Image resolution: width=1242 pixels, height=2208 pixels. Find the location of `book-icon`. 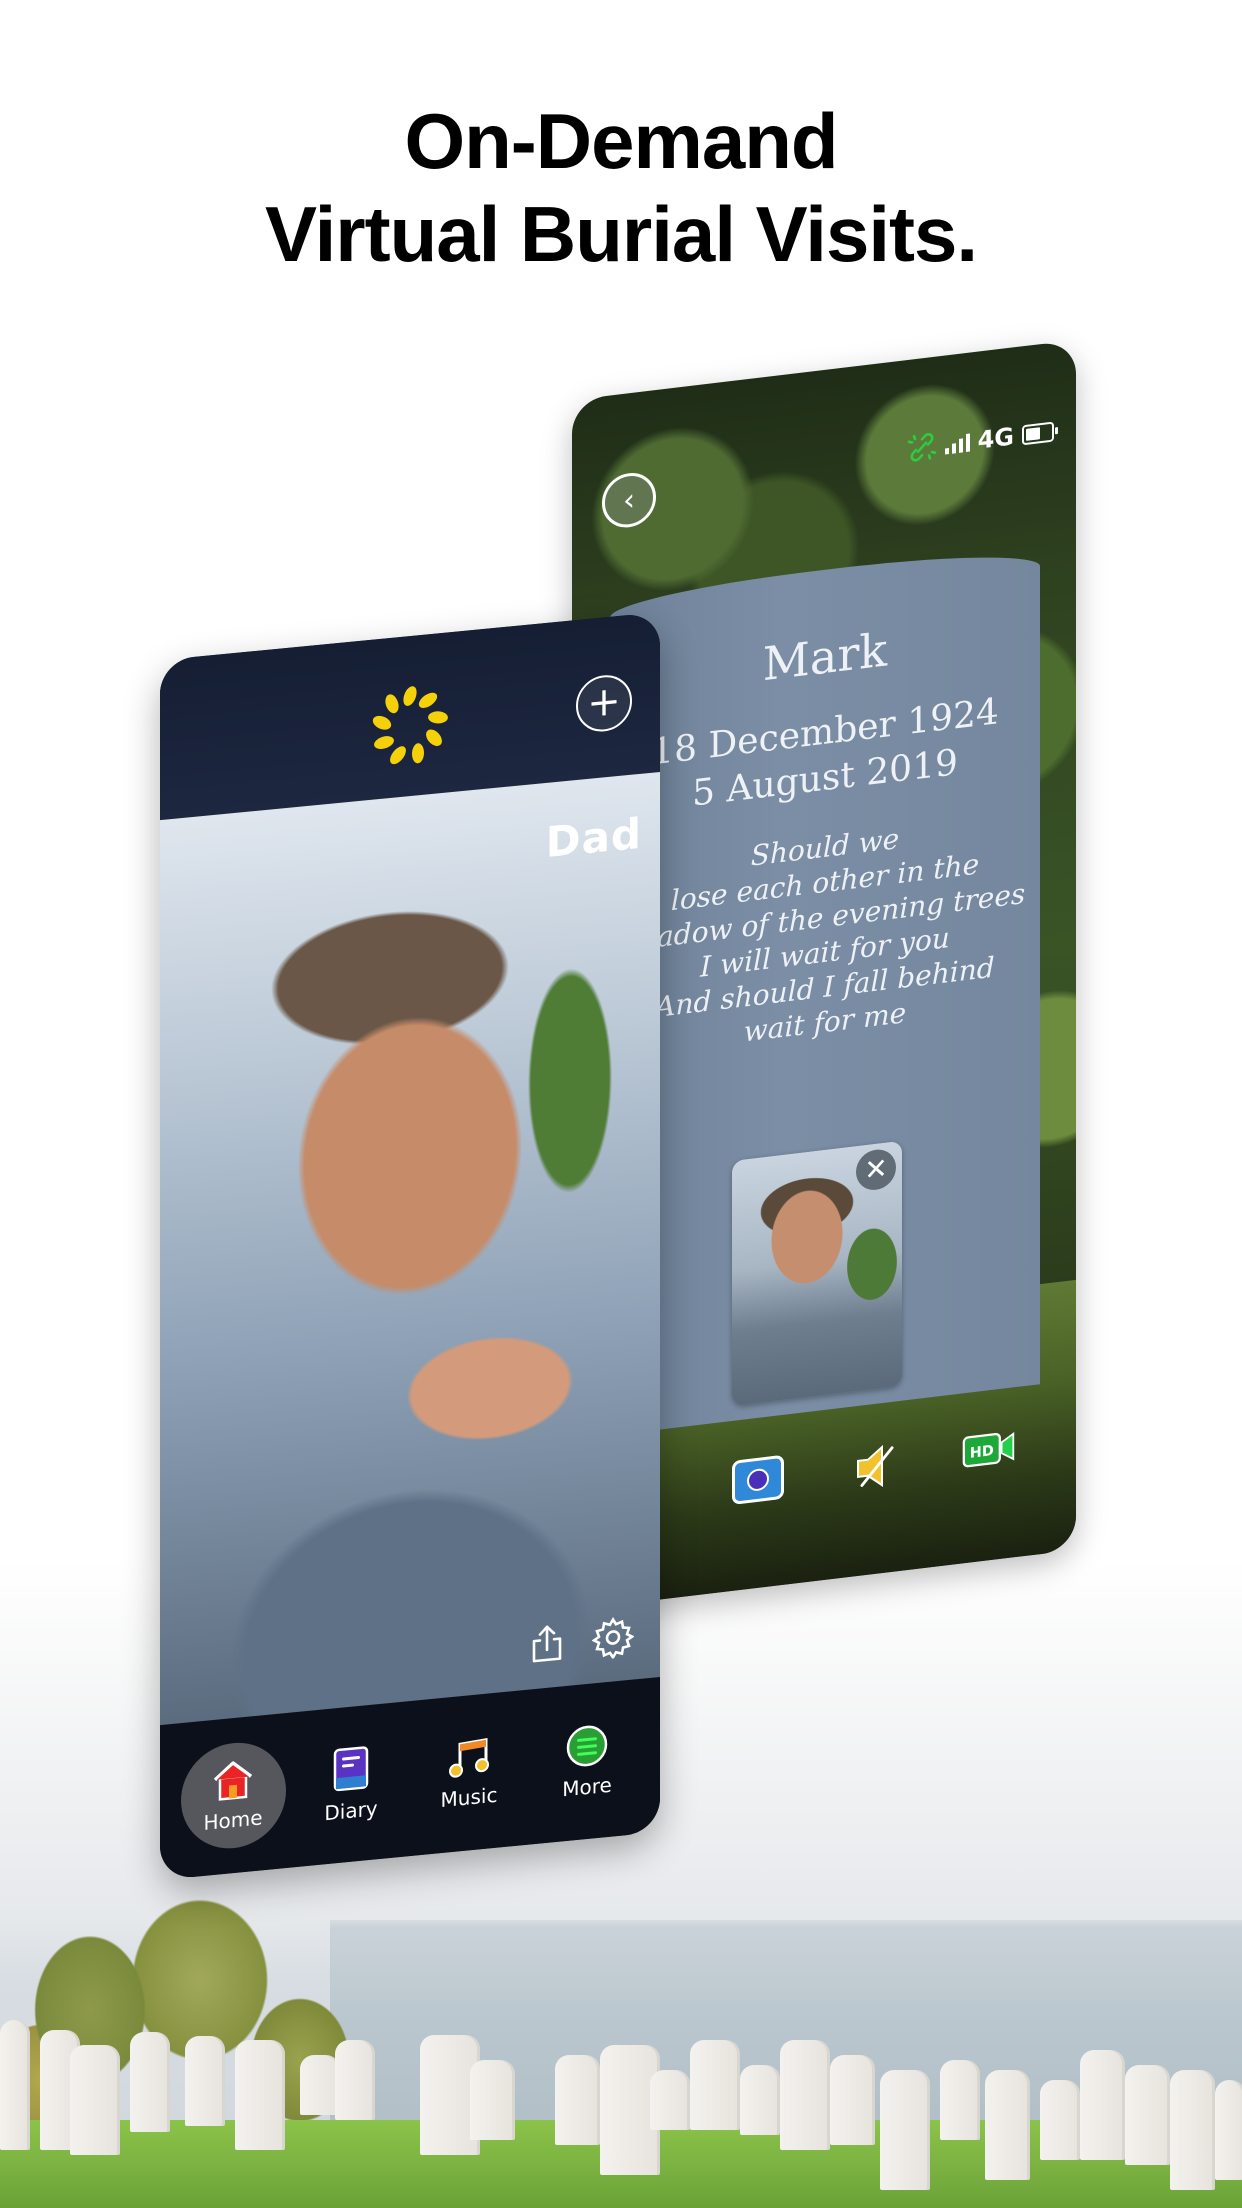

book-icon is located at coordinates (351, 1768).